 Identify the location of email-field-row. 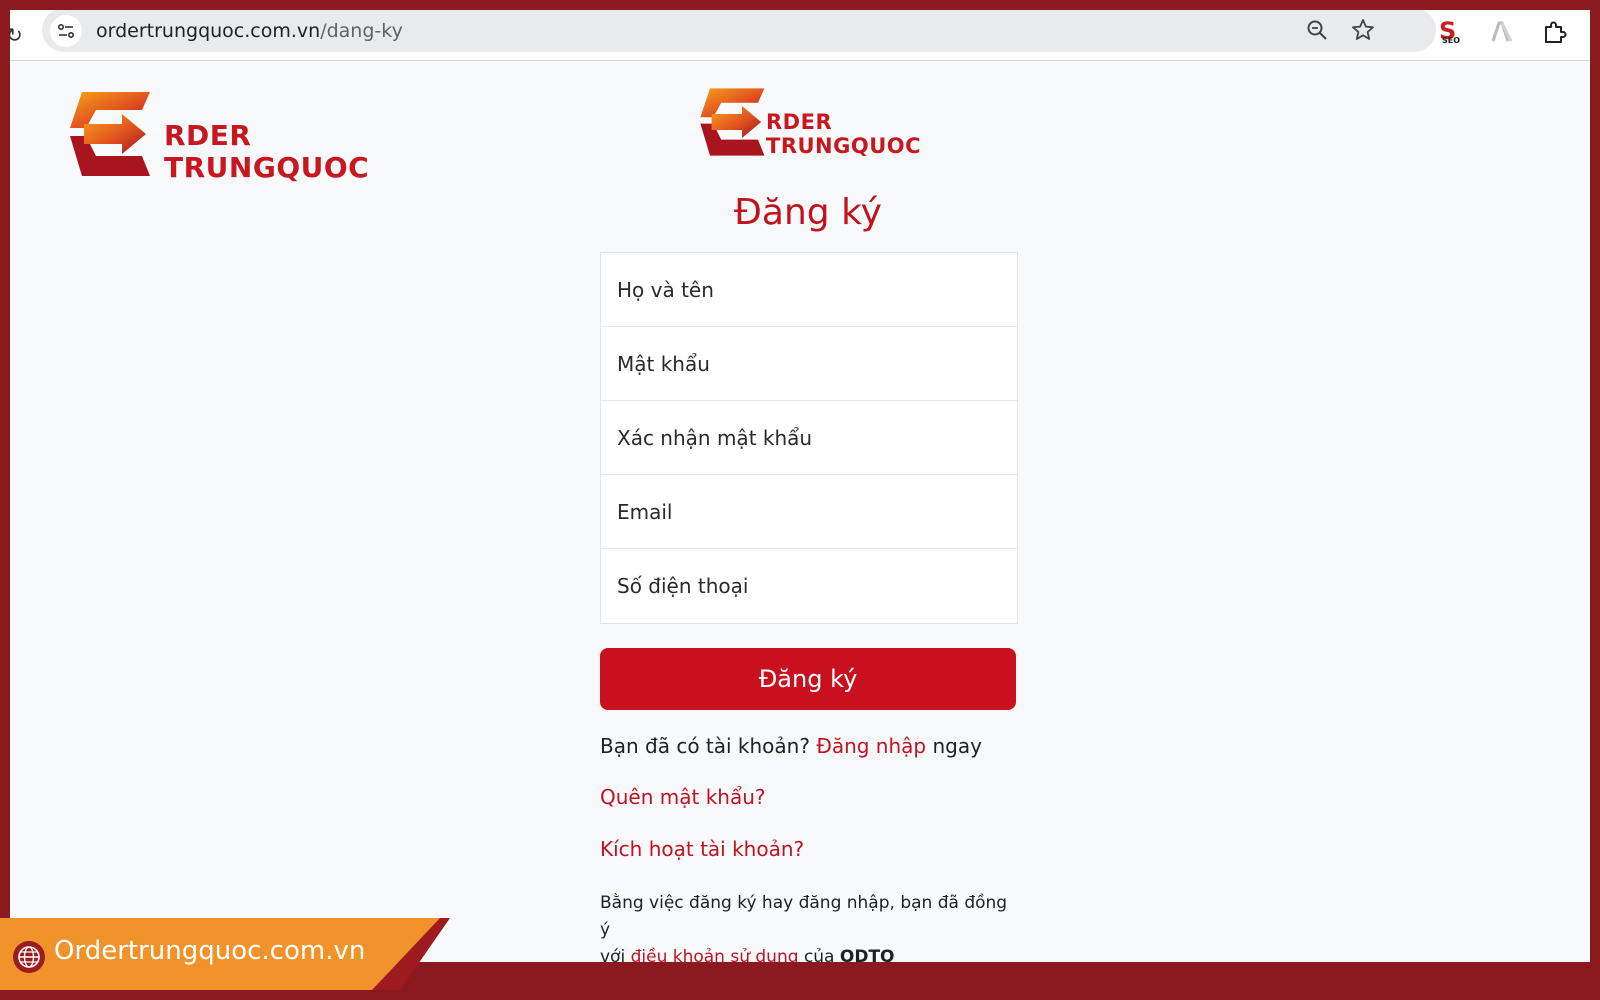
(809, 512).